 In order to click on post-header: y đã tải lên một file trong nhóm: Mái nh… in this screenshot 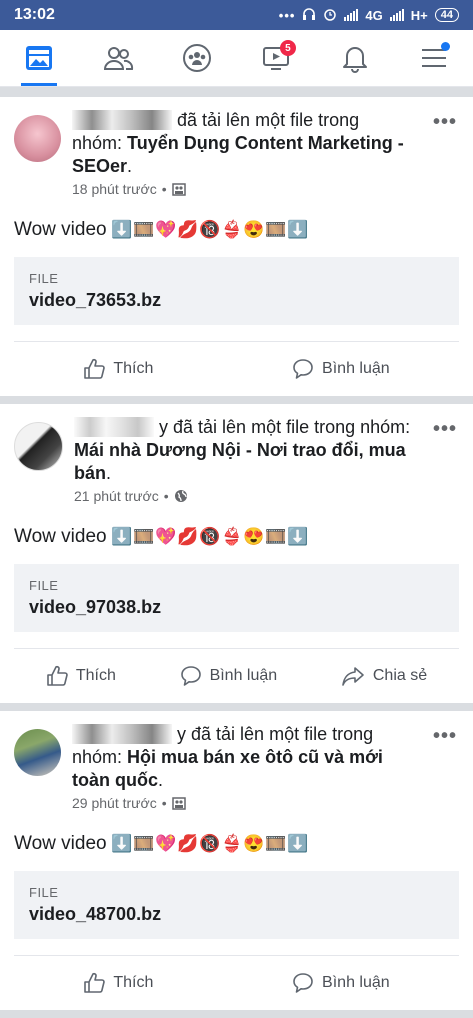, I will do `click(242, 450)`.